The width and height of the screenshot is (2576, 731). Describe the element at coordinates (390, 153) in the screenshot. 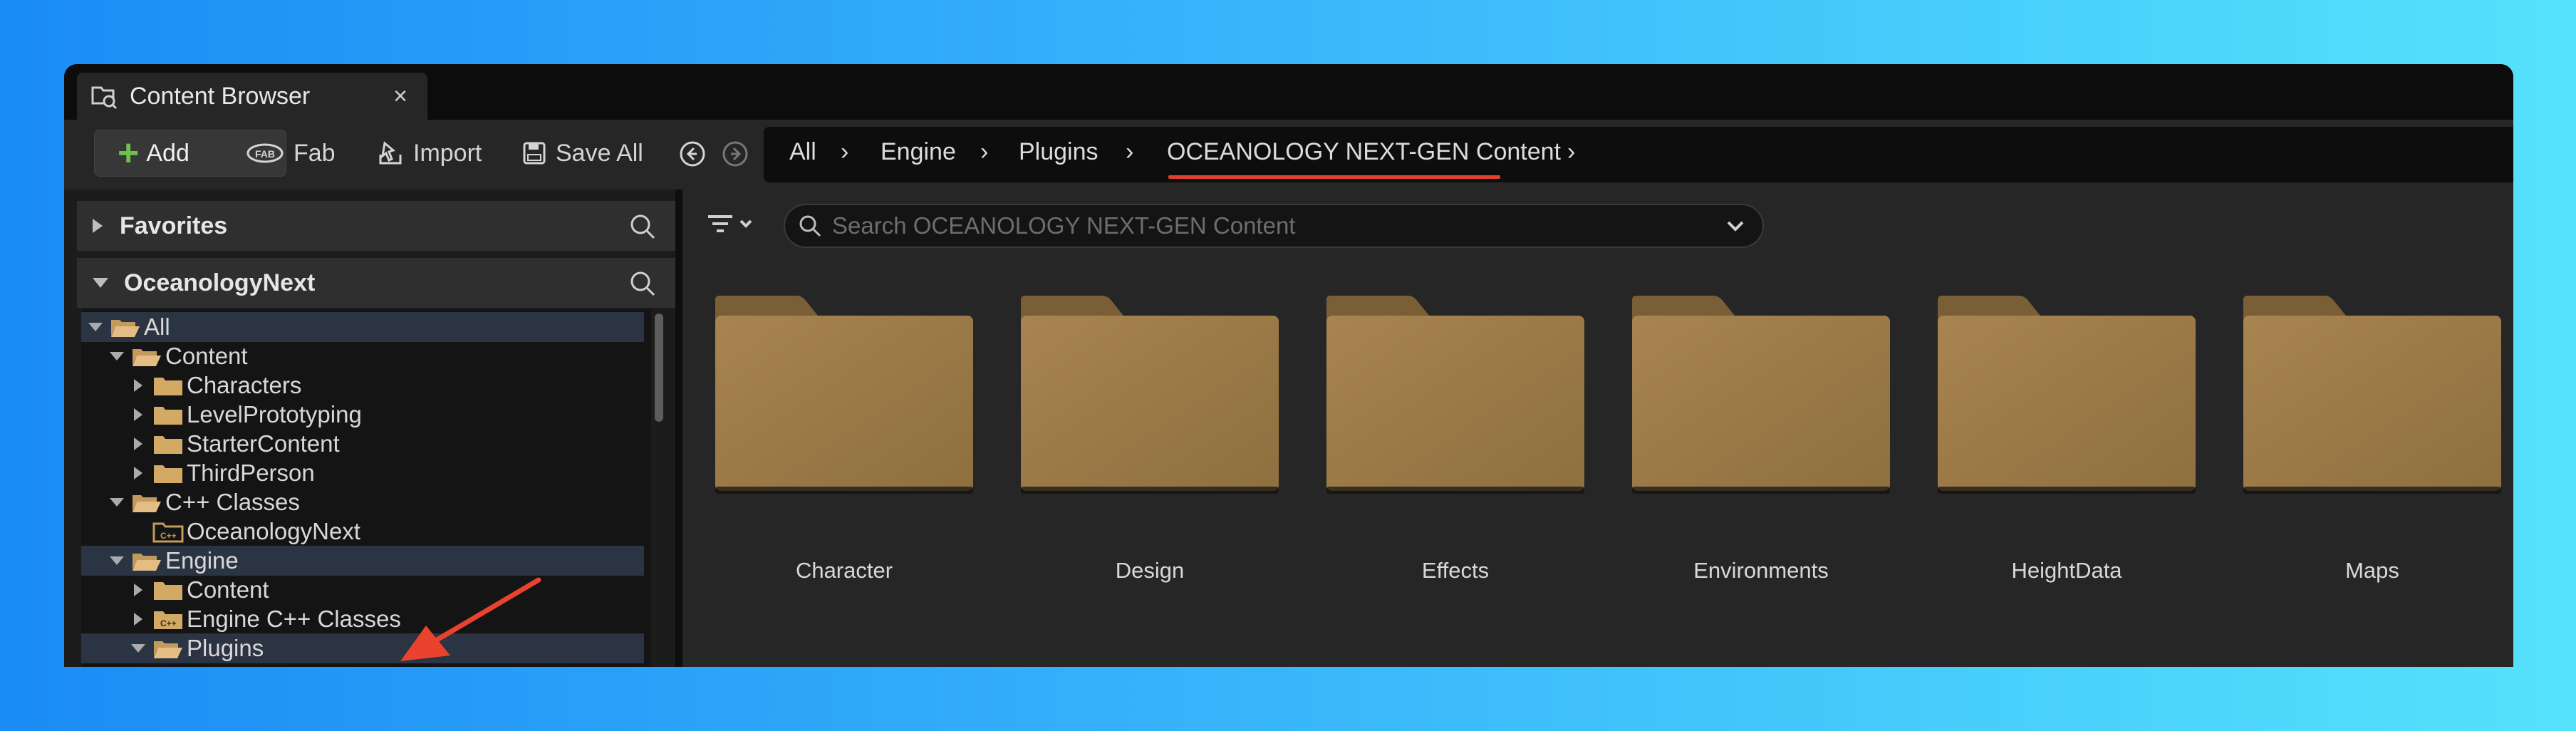

I see `import-icon` at that location.